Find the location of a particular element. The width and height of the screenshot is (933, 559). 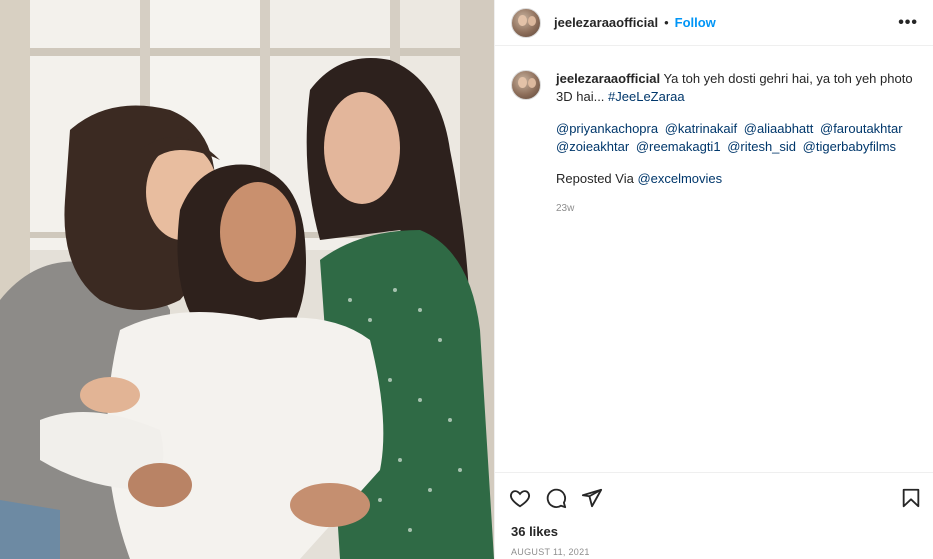

action-icons is located at coordinates (556, 498).